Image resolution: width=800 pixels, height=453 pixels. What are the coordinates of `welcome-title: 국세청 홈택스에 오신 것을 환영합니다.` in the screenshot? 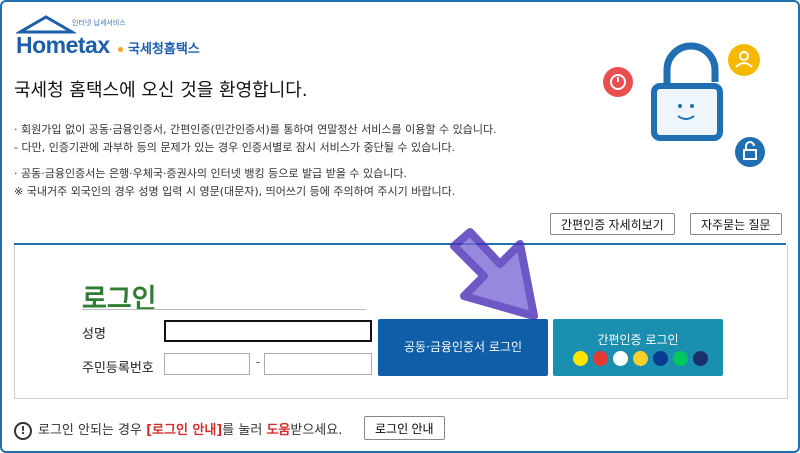 It's located at (161, 90).